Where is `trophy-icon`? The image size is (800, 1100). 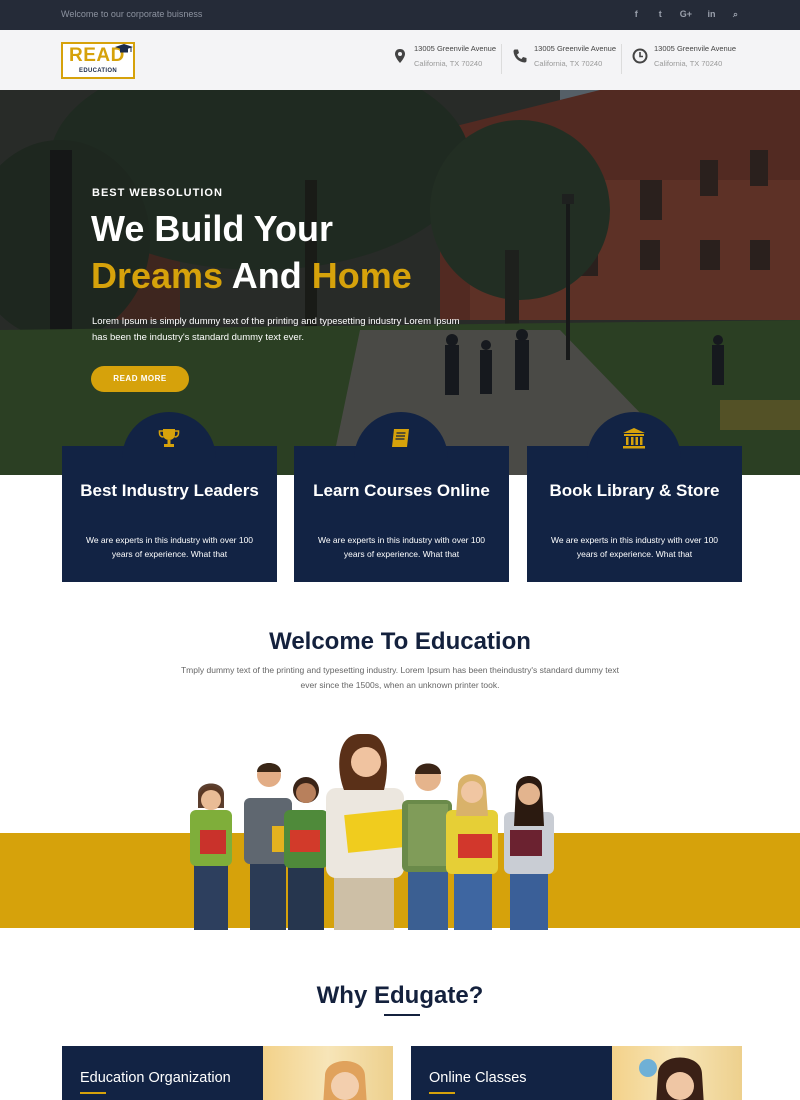 trophy-icon is located at coordinates (169, 438).